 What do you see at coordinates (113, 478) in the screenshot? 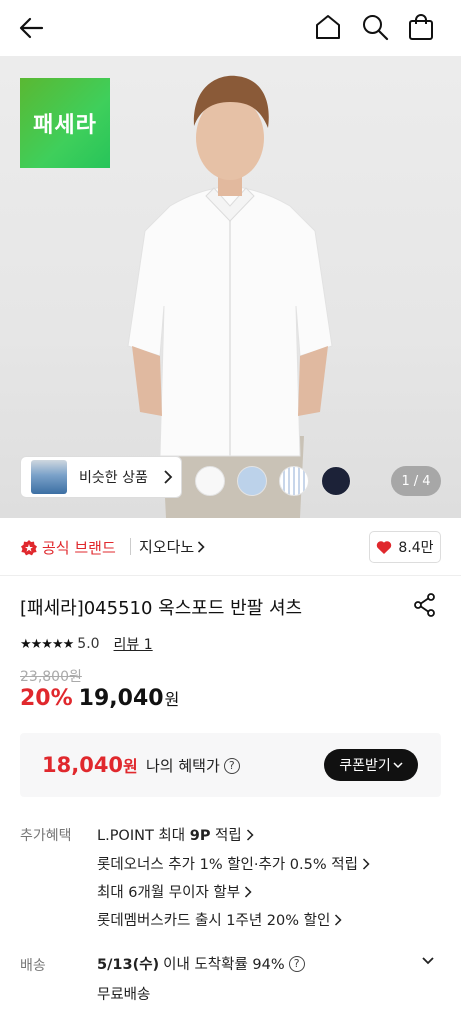
I see `similar-products-label: 비슷한 상품` at bounding box center [113, 478].